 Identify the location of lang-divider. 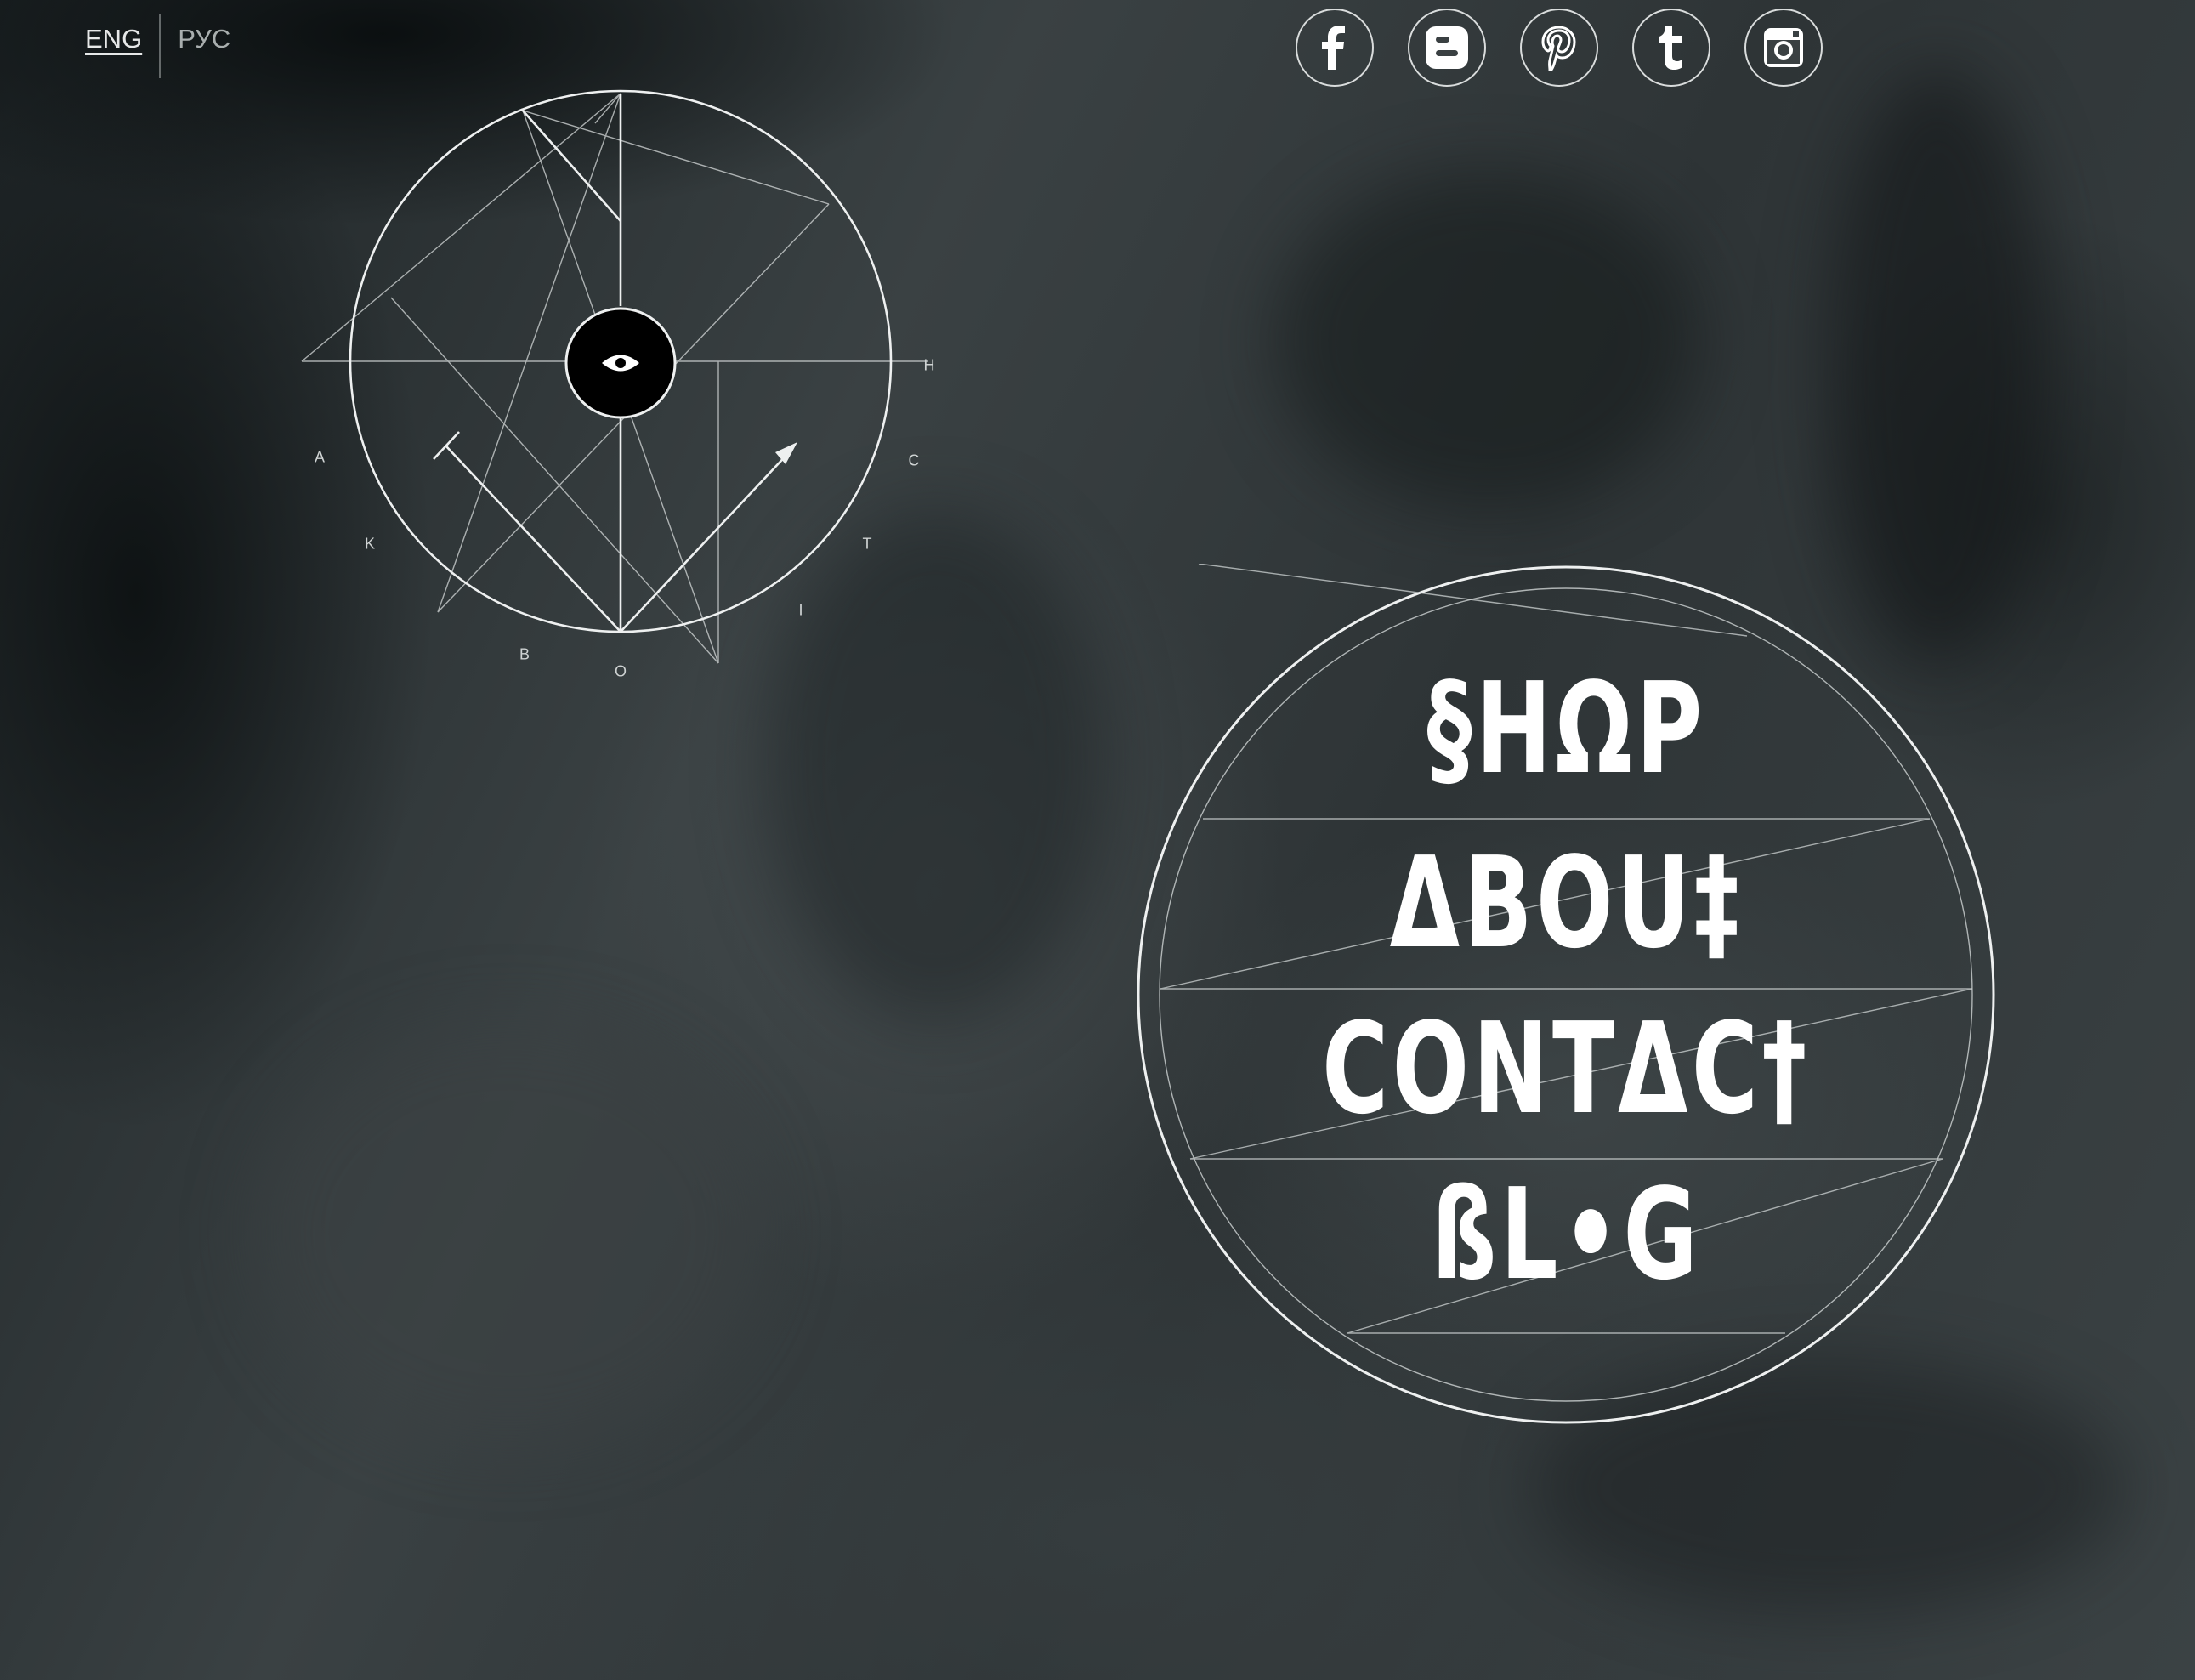
(160, 46).